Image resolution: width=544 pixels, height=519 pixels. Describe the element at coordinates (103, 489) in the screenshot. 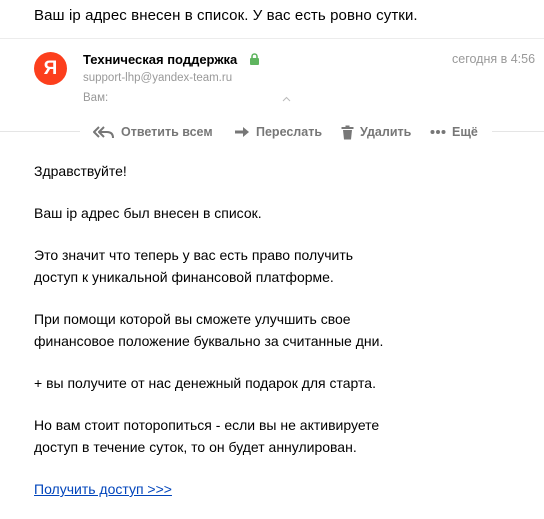

I see `get-access-link: Получить доступ >>>` at that location.